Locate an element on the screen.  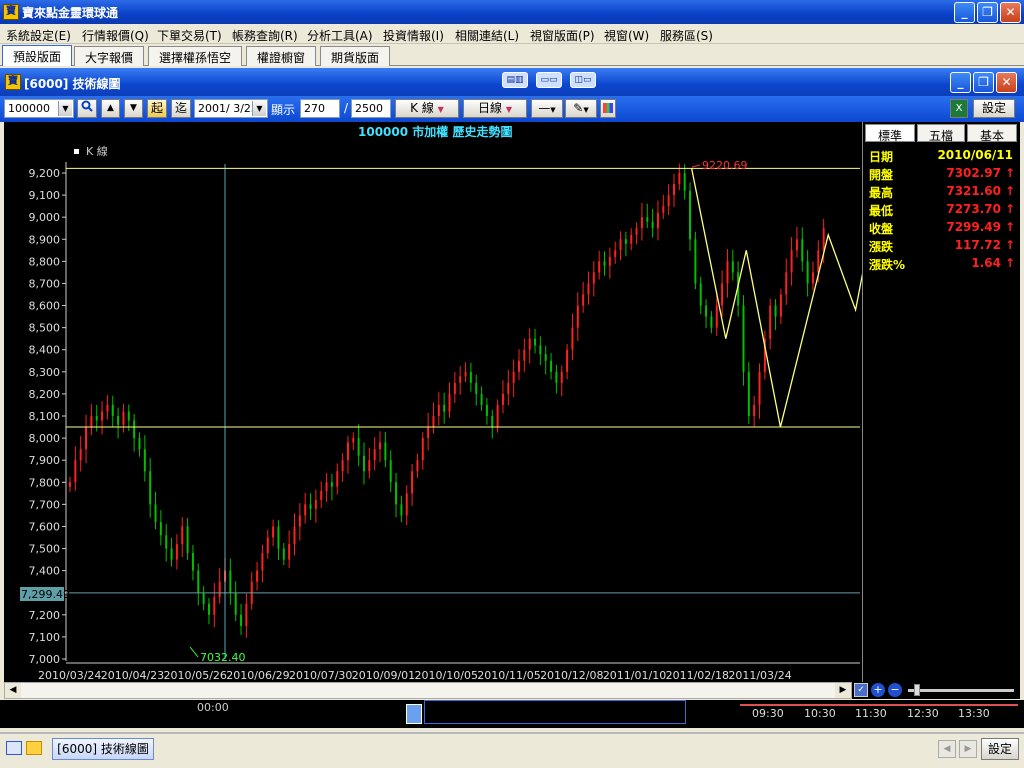
tab-standard: 標準 is located at coordinates (890, 133).